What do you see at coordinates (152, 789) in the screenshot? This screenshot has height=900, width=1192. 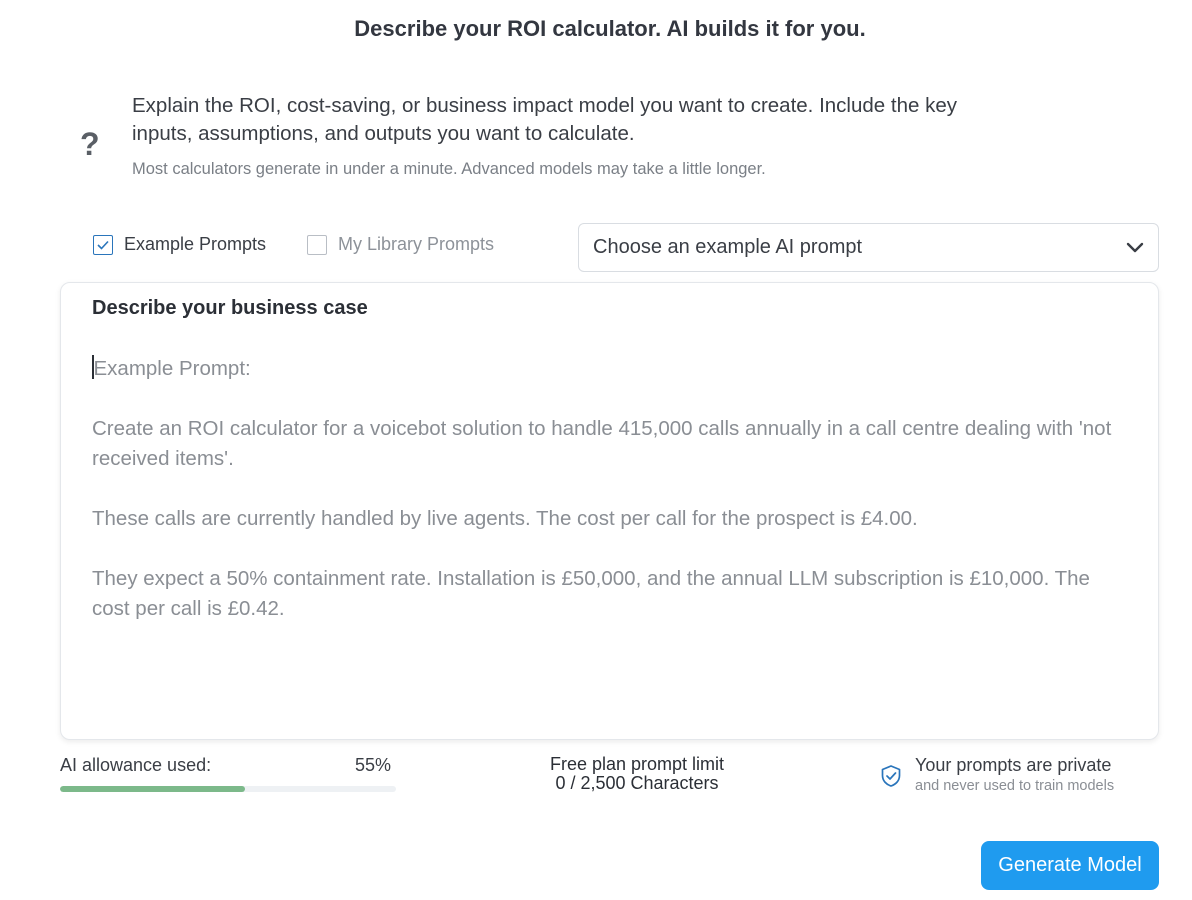 I see `allowance-progress-fill` at bounding box center [152, 789].